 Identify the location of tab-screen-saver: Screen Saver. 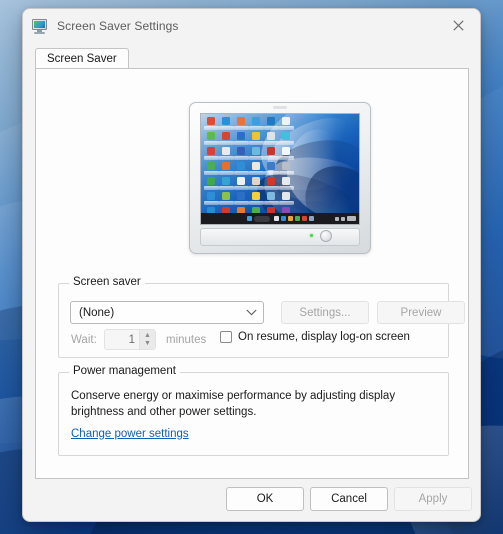
(82, 58).